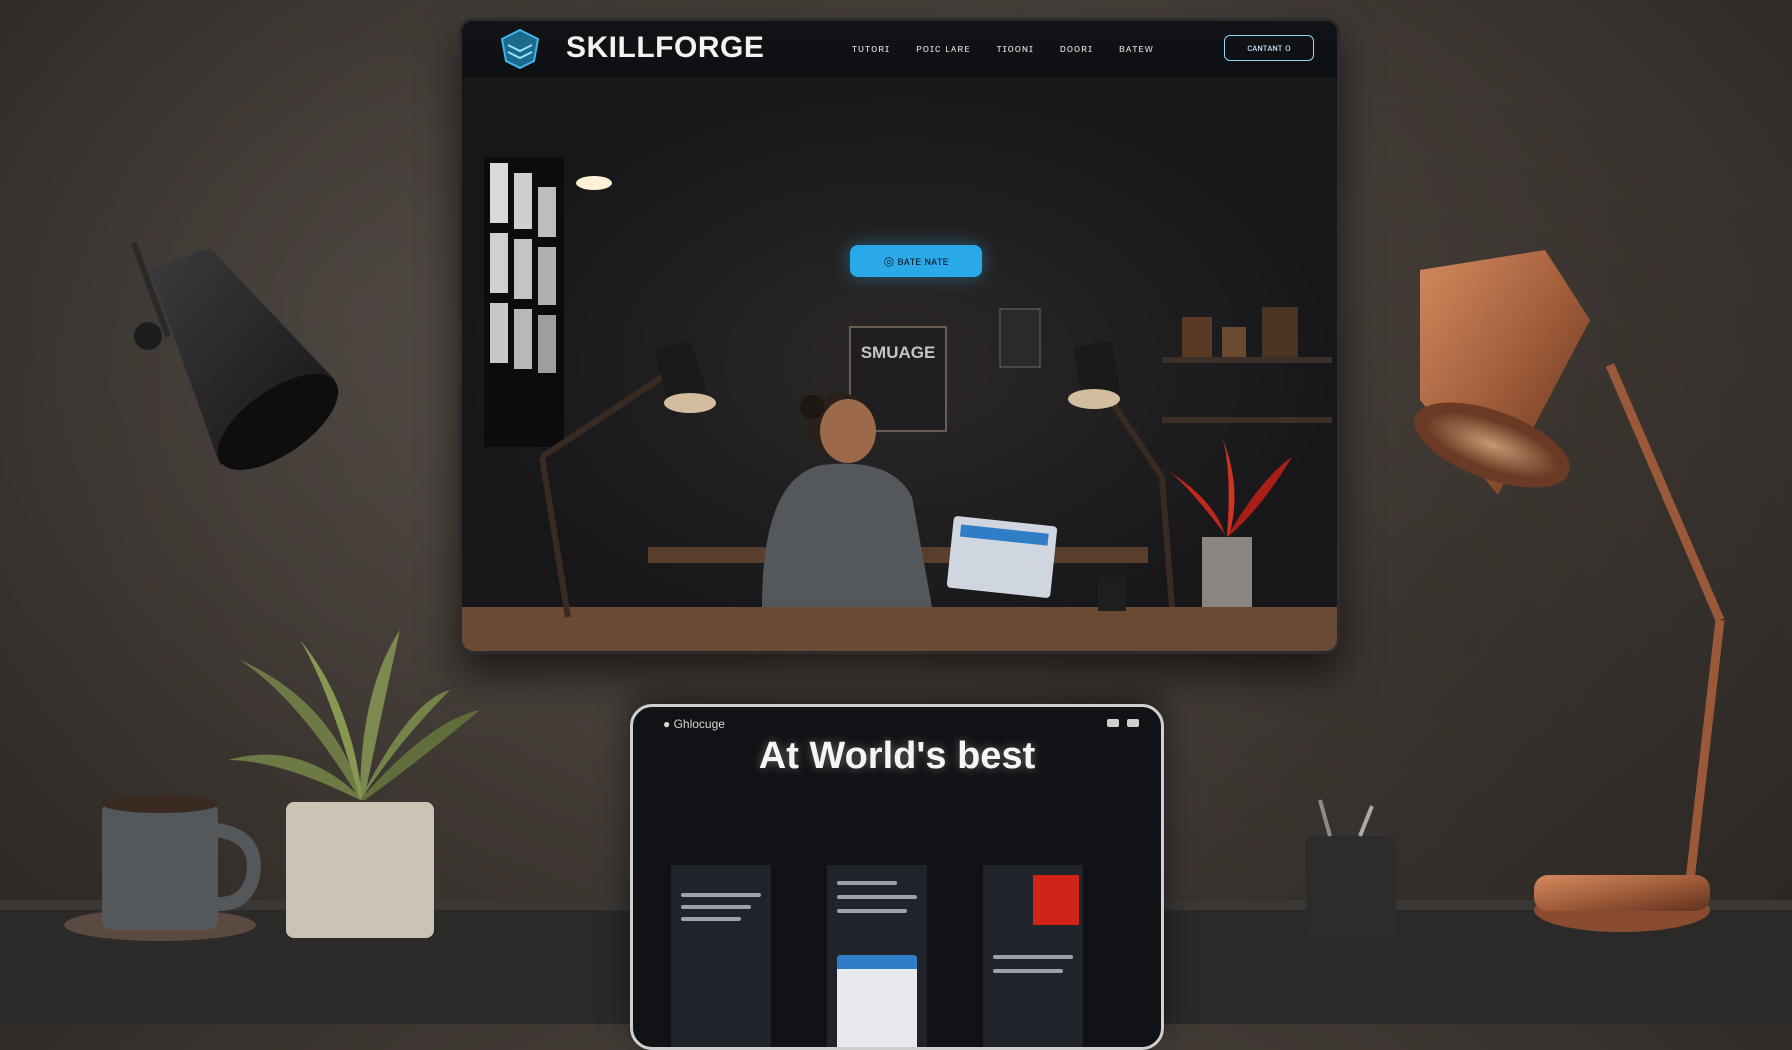 The image size is (1792, 1050). I want to click on laptop, so click(1002, 557).